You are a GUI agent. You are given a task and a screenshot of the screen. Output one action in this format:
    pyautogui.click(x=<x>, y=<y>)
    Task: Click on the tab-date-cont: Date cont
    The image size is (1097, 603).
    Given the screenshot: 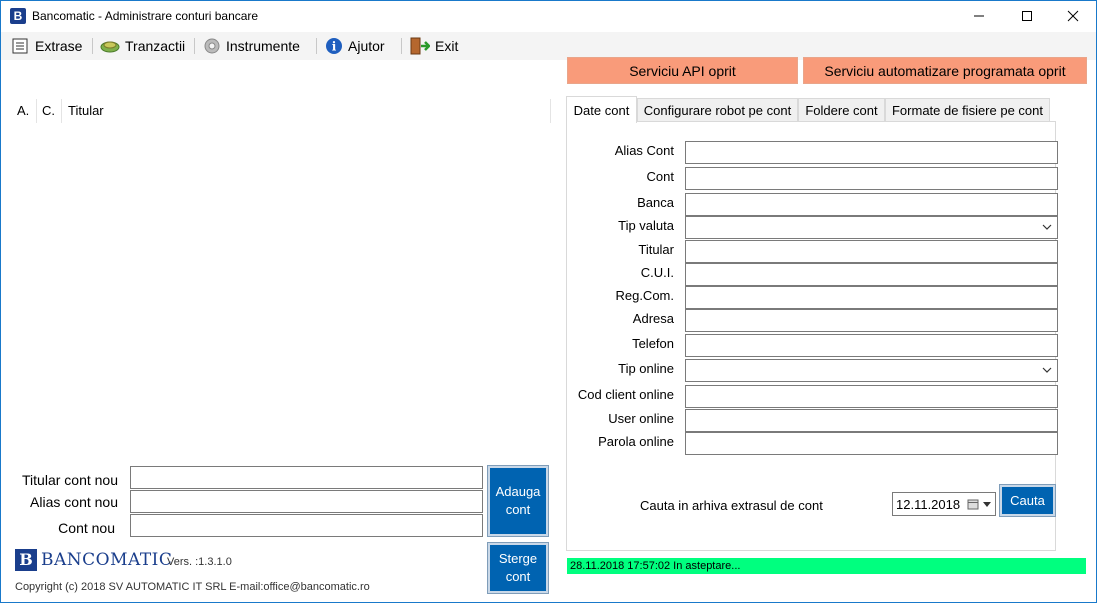 What is the action you would take?
    pyautogui.click(x=601, y=109)
    